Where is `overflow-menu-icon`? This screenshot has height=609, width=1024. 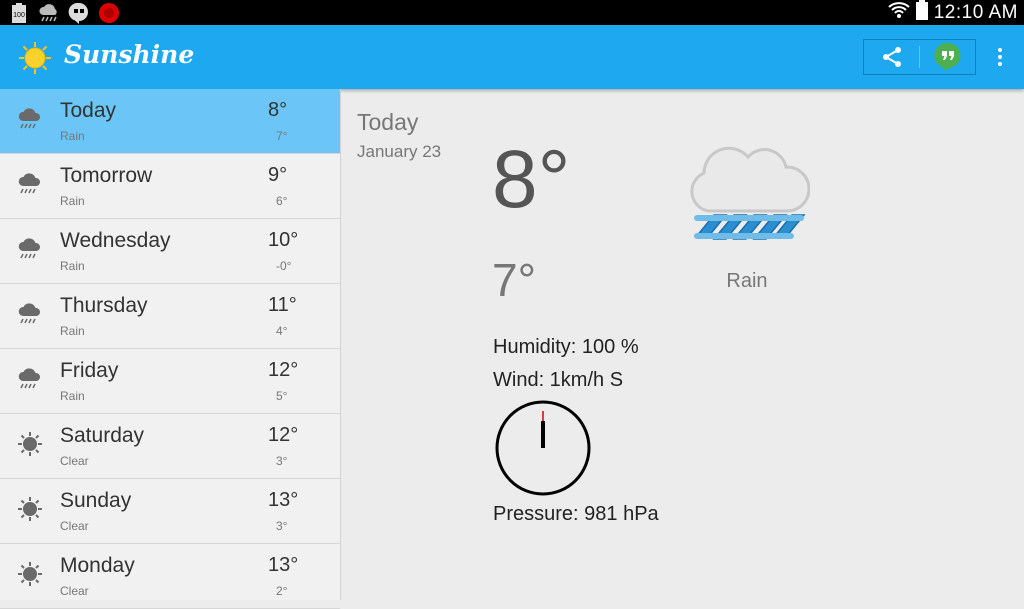
overflow-menu-icon is located at coordinates (1000, 57).